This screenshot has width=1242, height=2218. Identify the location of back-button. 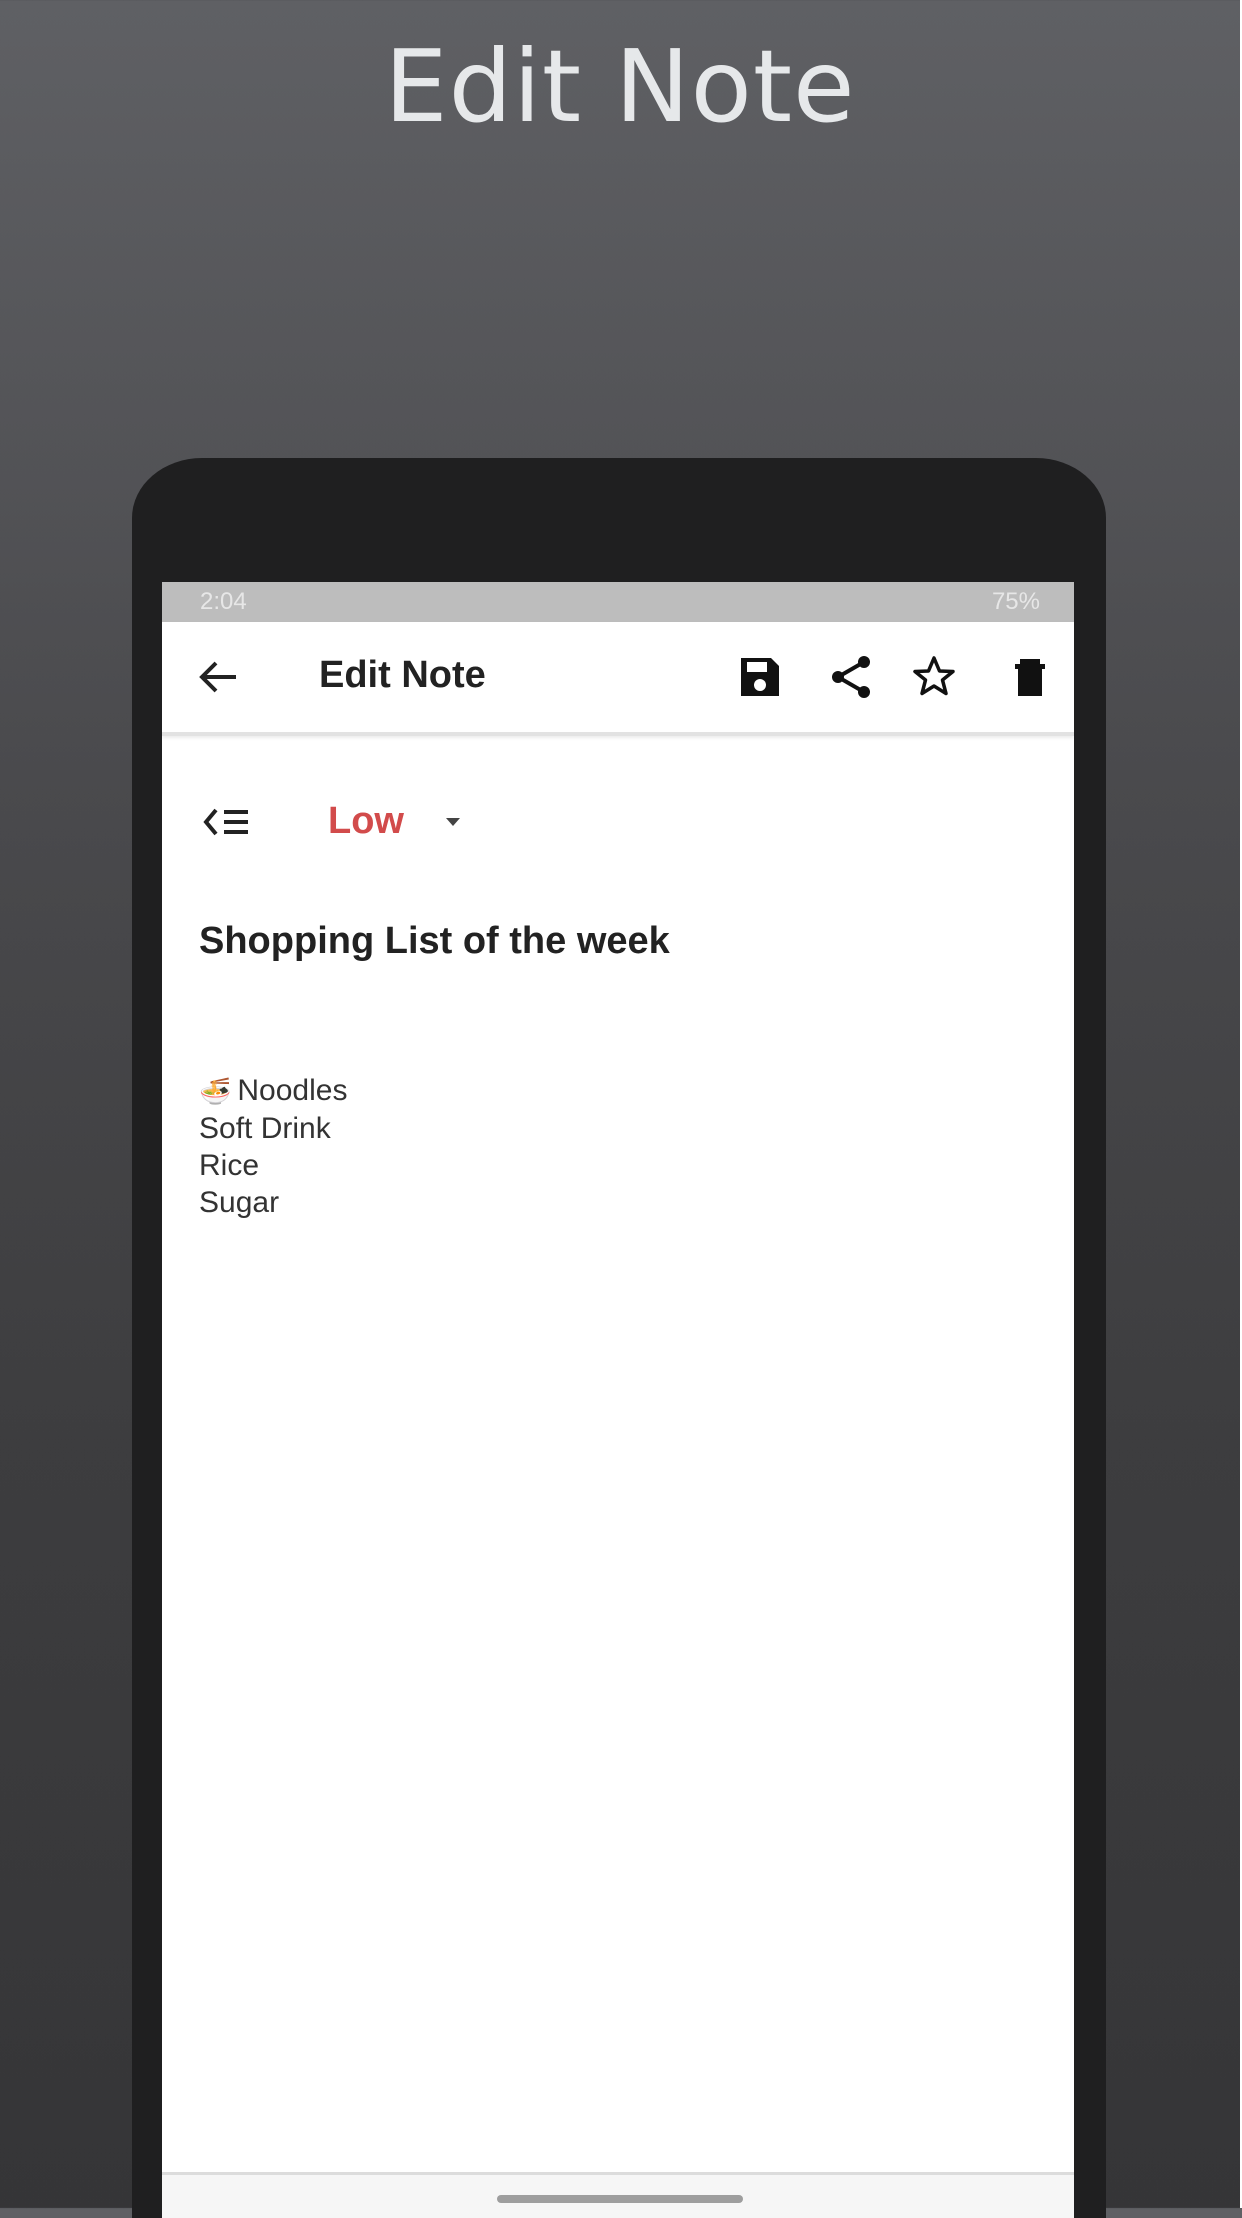
(218, 677).